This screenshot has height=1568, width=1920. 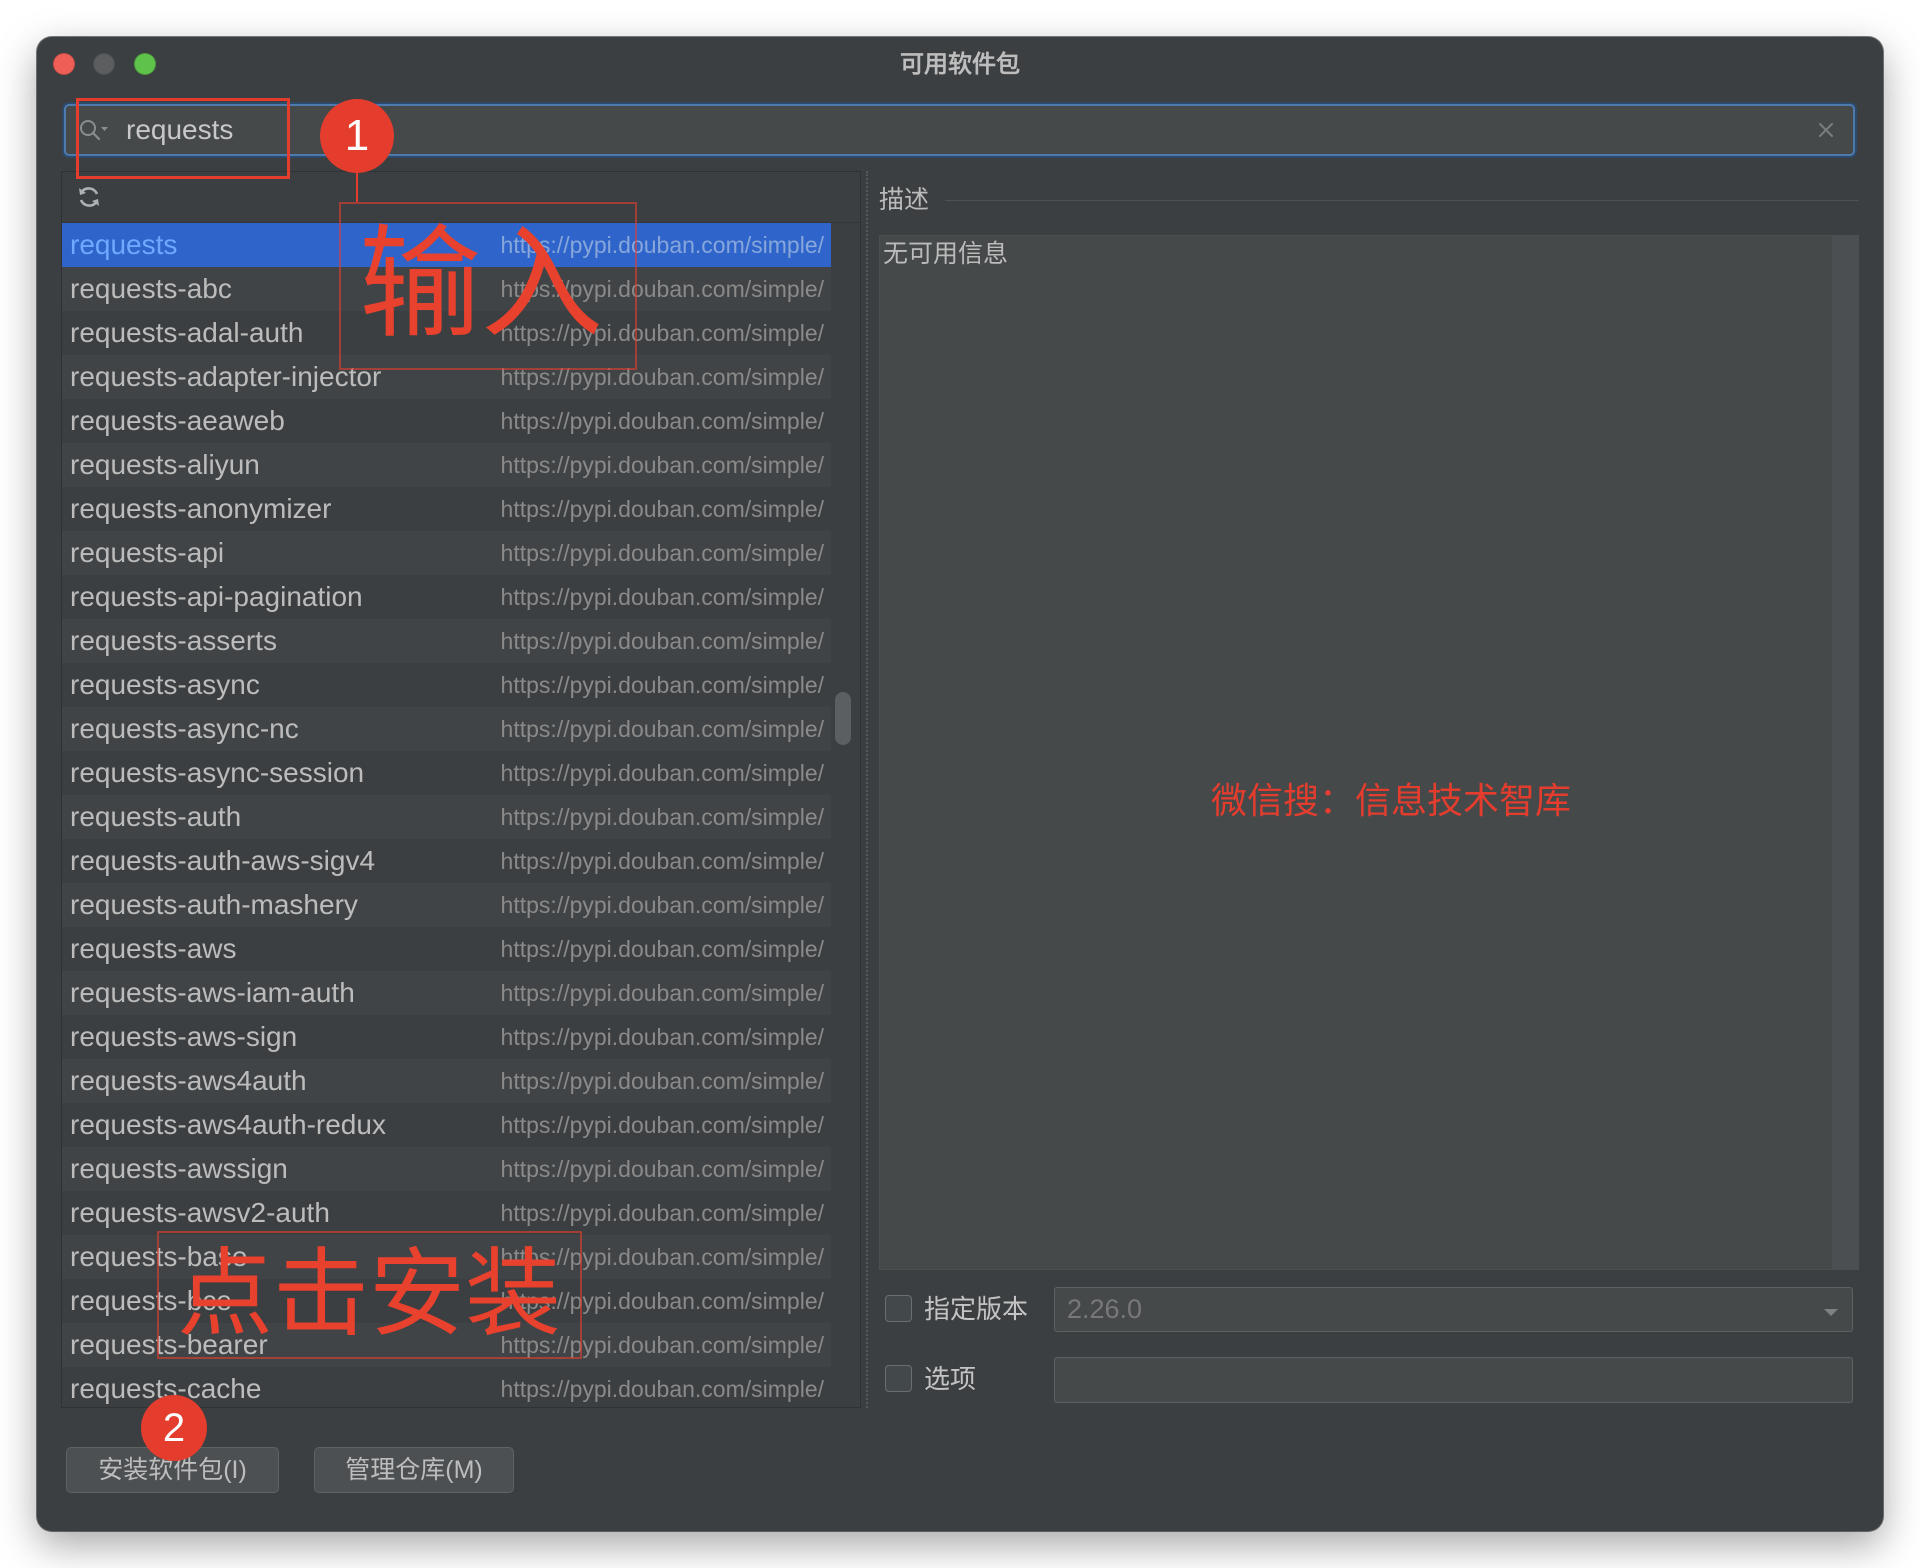 What do you see at coordinates (151, 1300) in the screenshot?
I see `package-name: requests-bce` at bounding box center [151, 1300].